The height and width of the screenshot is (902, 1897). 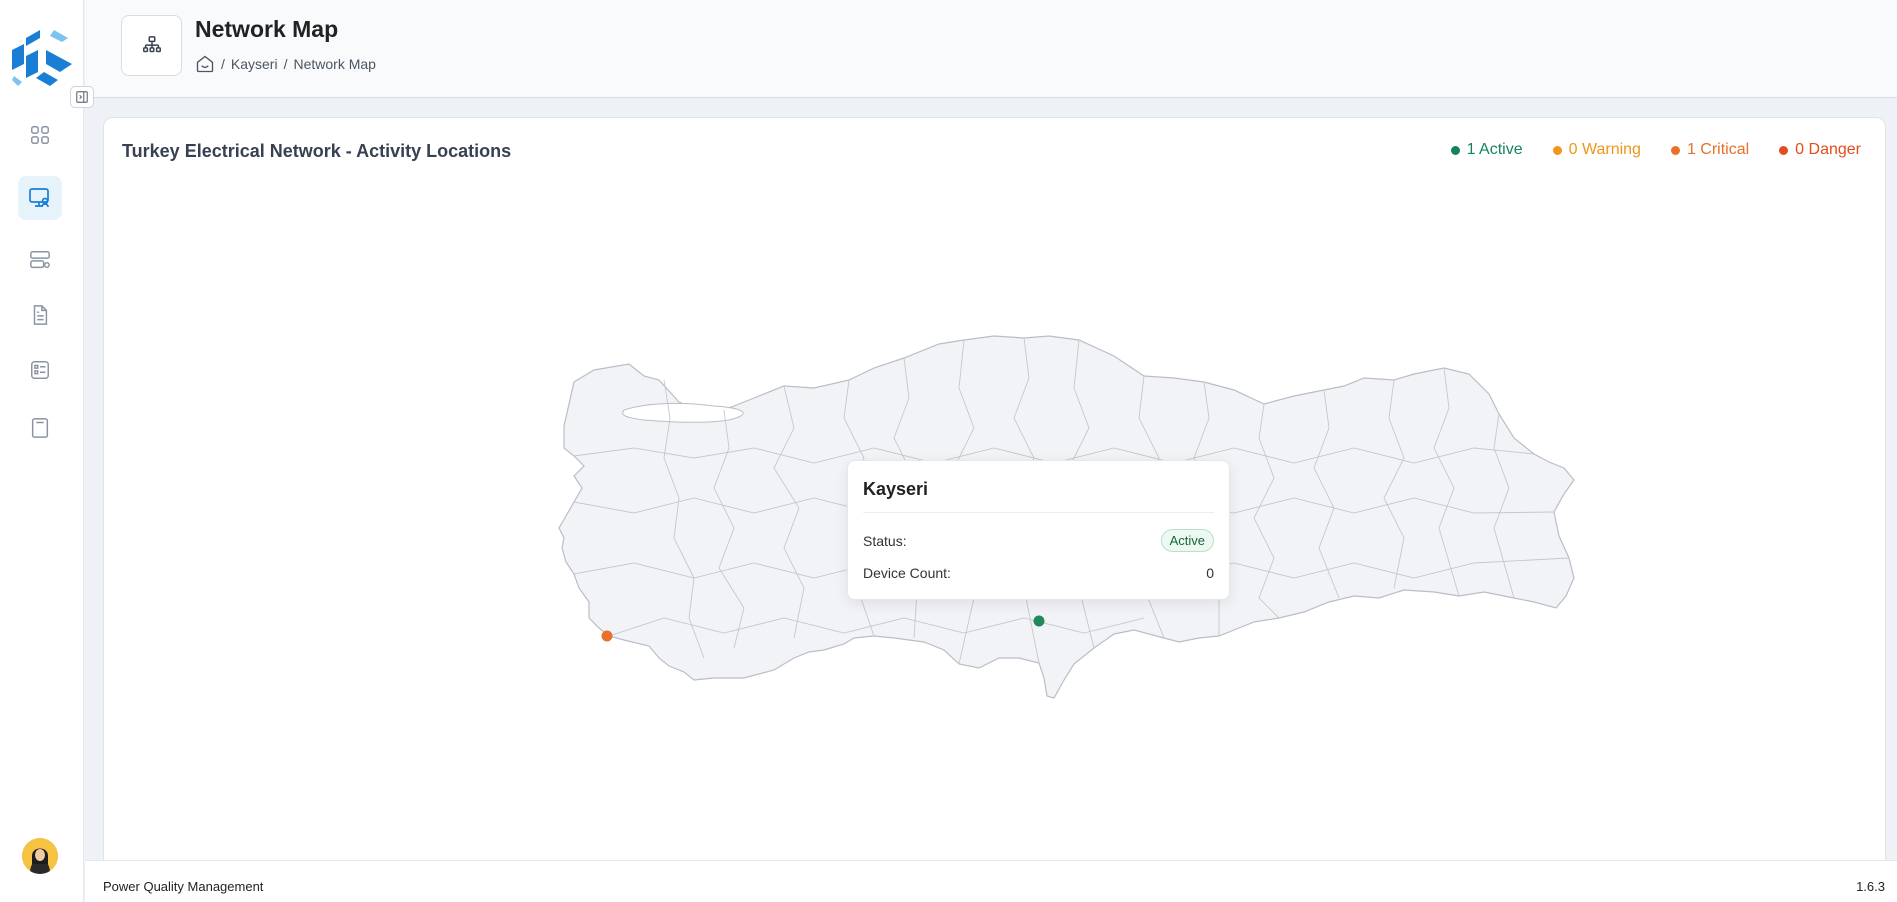 I want to click on sidebar-item-reports, so click(x=40, y=315).